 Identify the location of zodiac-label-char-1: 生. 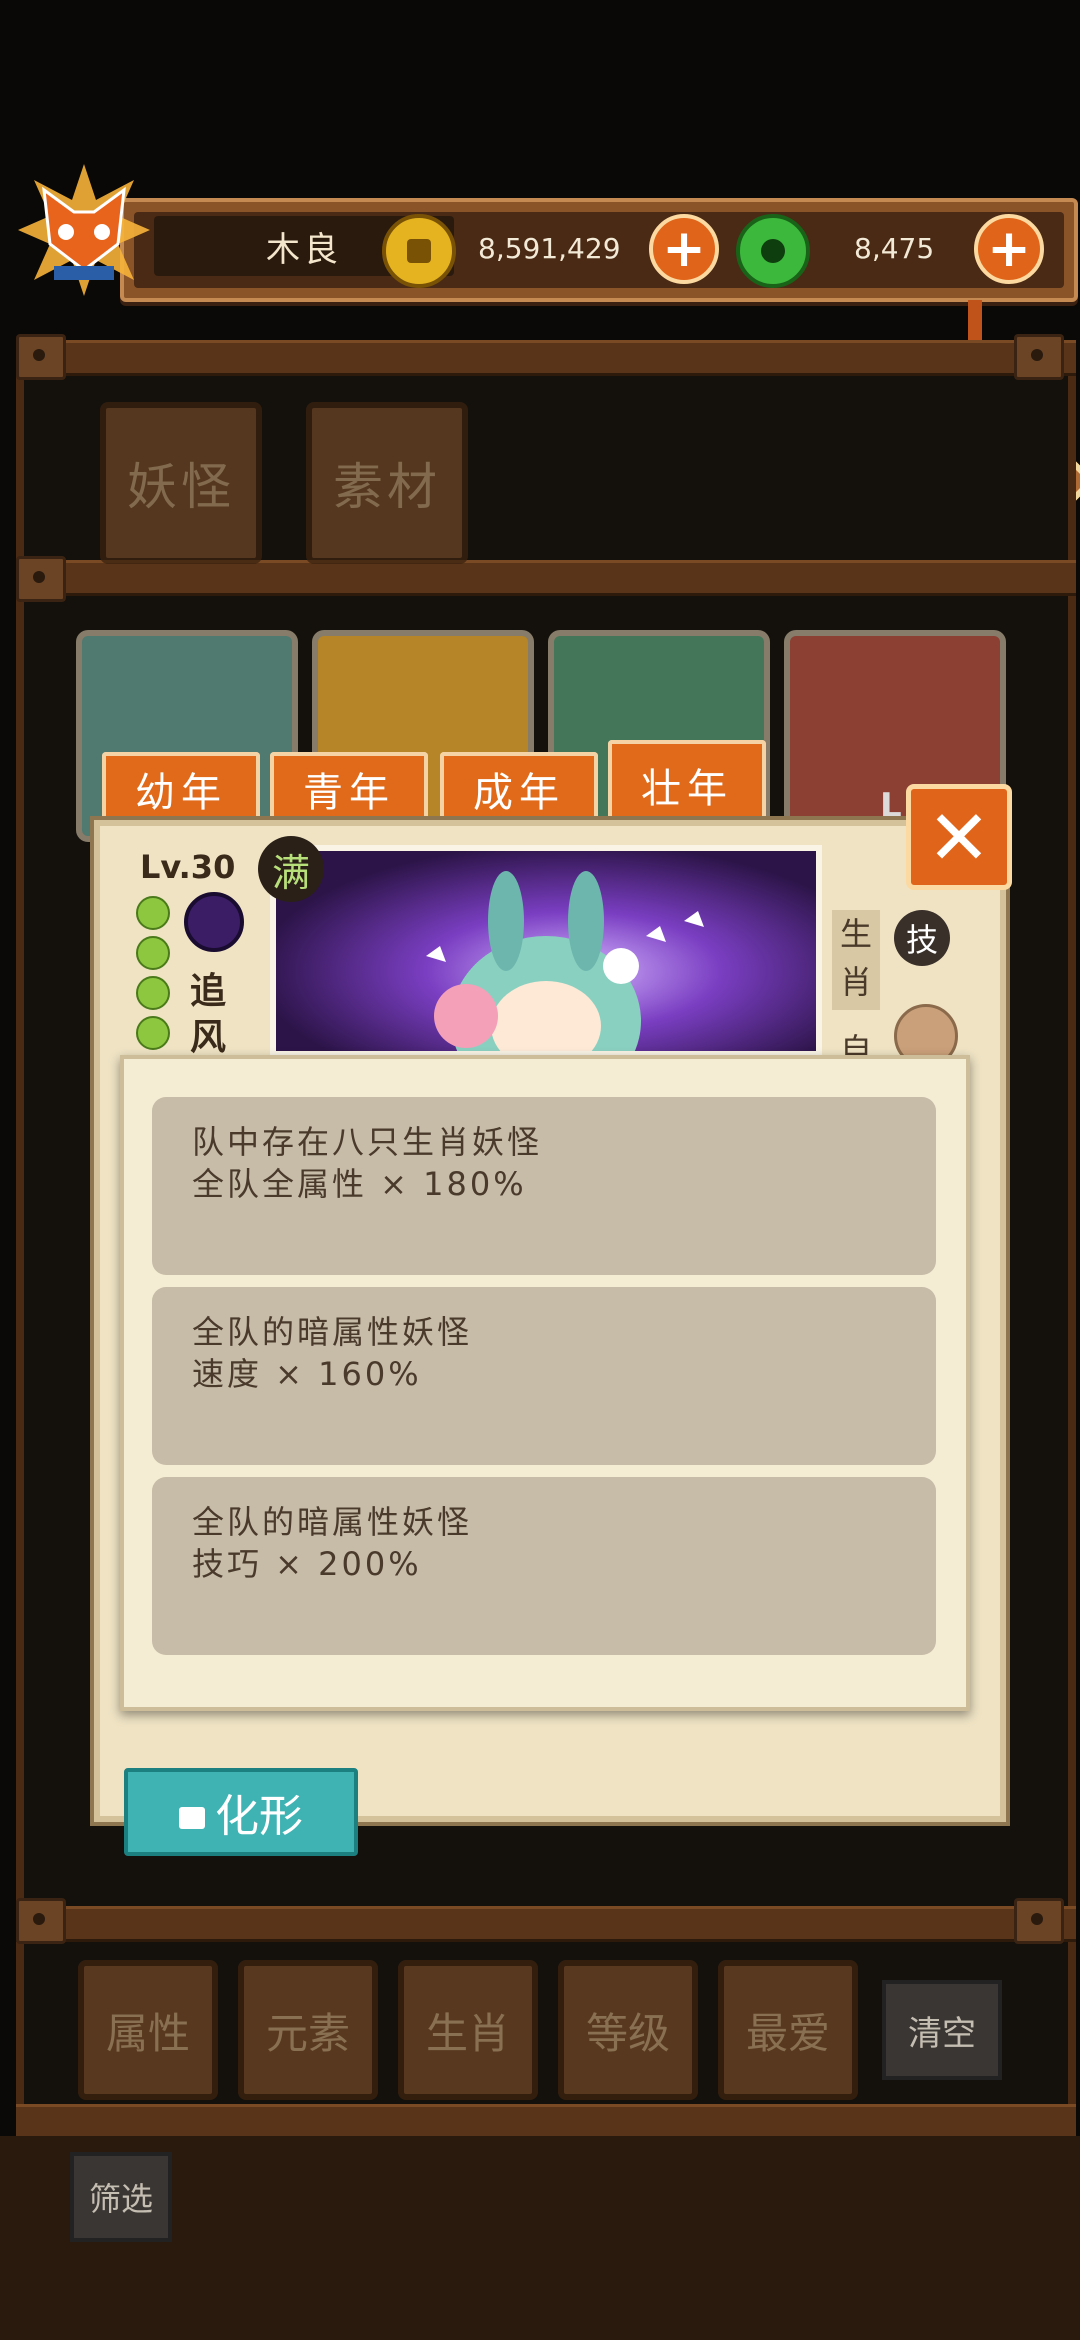
(855, 934).